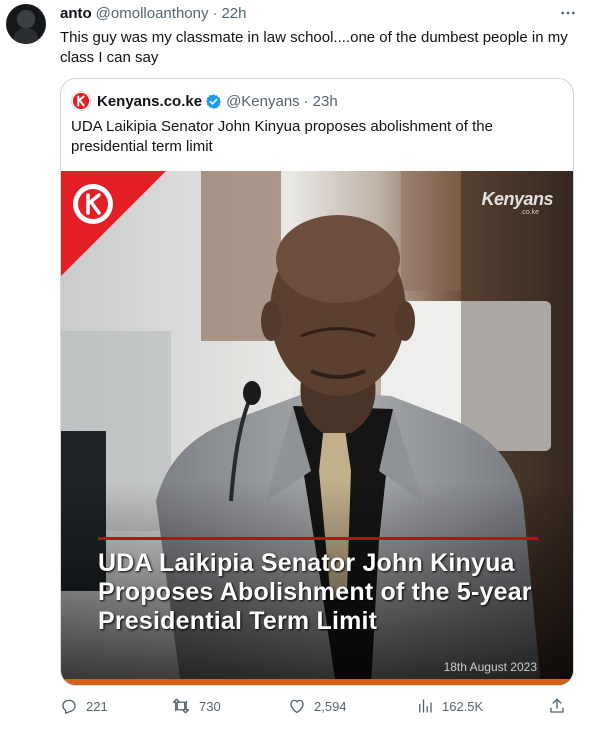 This screenshot has width=598, height=739. What do you see at coordinates (425, 706) in the screenshot?
I see `views-icon` at bounding box center [425, 706].